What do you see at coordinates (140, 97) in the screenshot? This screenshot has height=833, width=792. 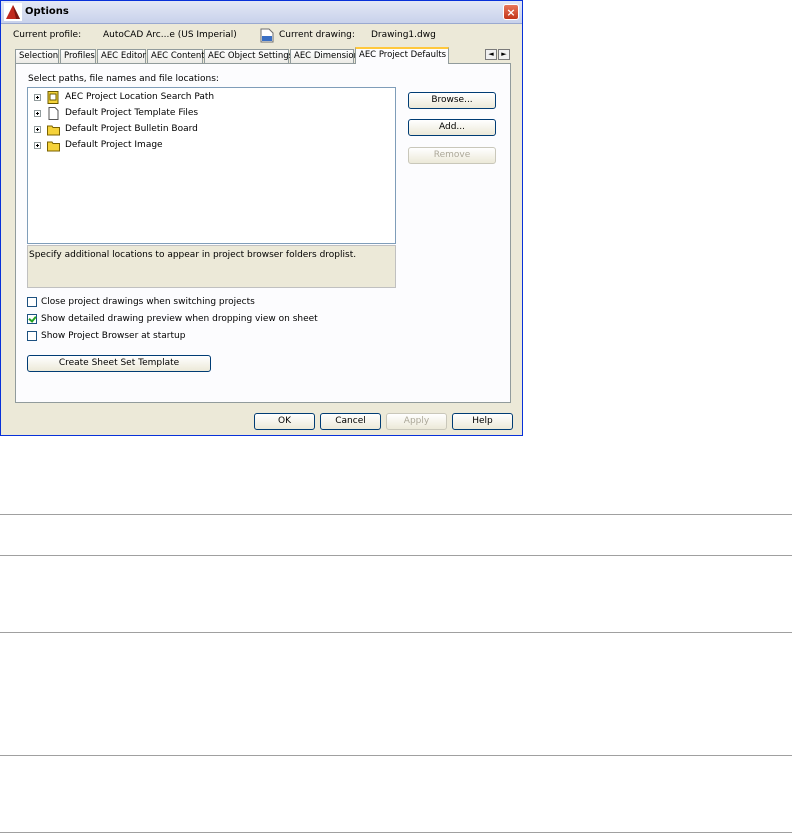 I see `tree-item-label: AEC Project Location Search Path` at bounding box center [140, 97].